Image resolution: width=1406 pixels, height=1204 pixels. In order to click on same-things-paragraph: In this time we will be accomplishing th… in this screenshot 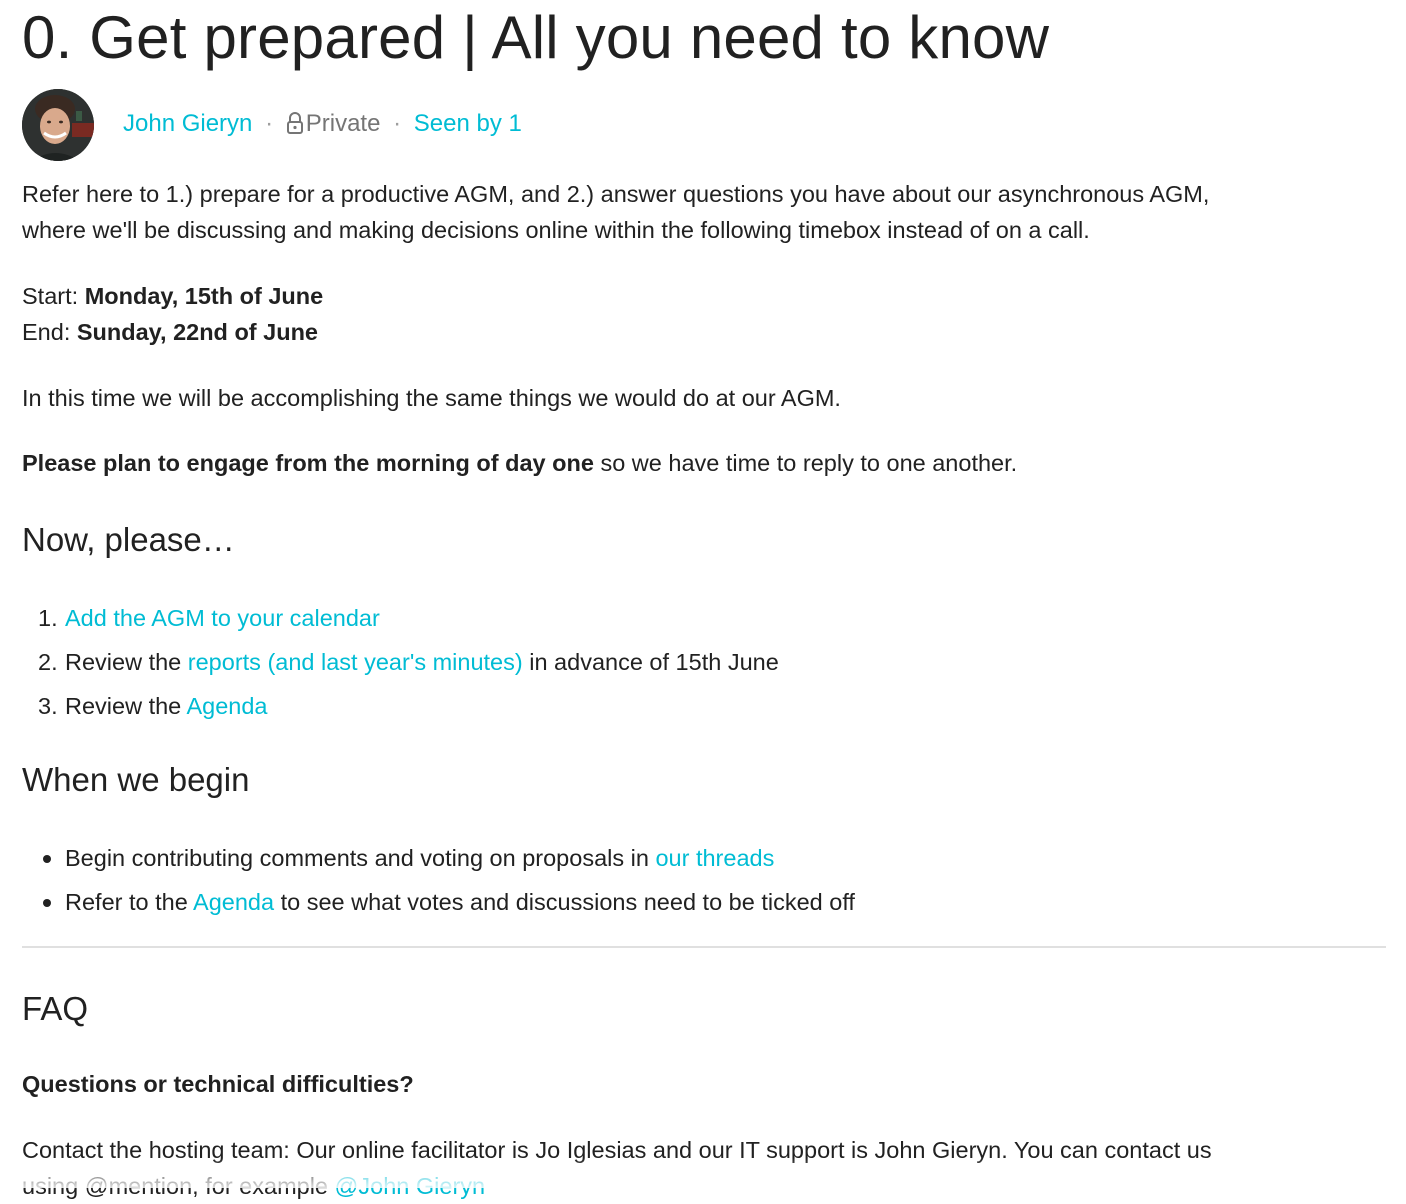, I will do `click(431, 398)`.